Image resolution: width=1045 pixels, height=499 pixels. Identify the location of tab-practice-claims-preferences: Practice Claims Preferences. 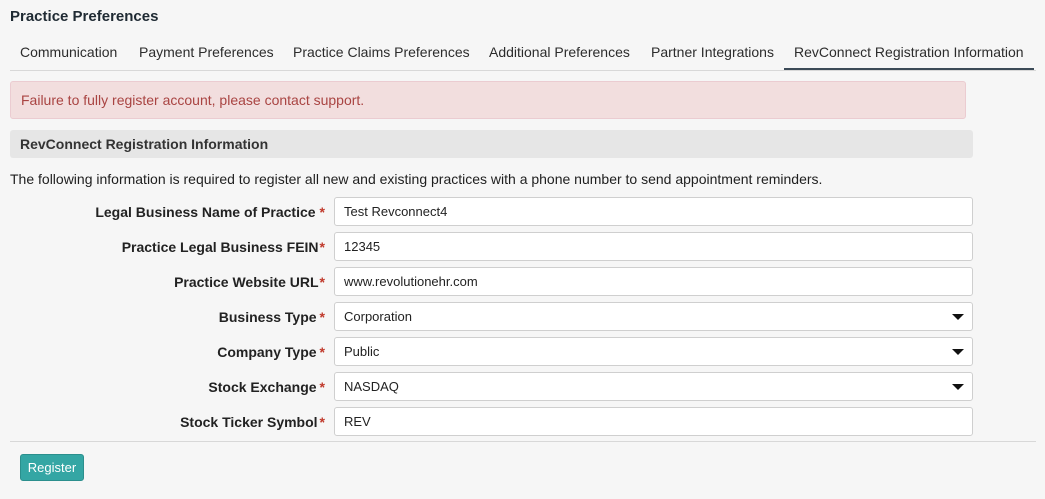
(381, 52).